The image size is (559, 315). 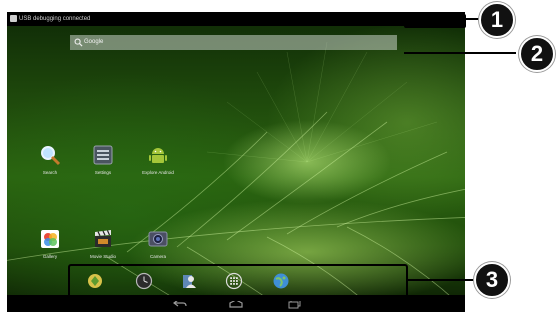 I want to click on gallery-icon, so click(x=50, y=239).